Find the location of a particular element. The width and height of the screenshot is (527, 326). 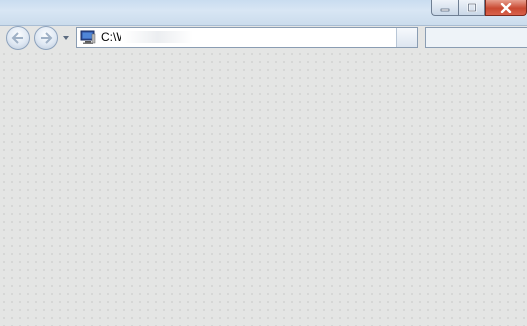

maximize-button is located at coordinates (471, 8).